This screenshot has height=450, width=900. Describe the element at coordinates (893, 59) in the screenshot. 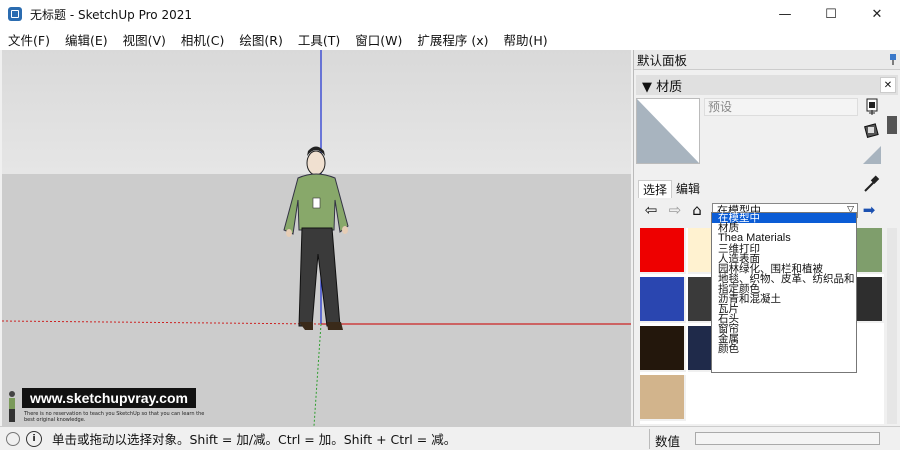

I see `pin-icon` at that location.